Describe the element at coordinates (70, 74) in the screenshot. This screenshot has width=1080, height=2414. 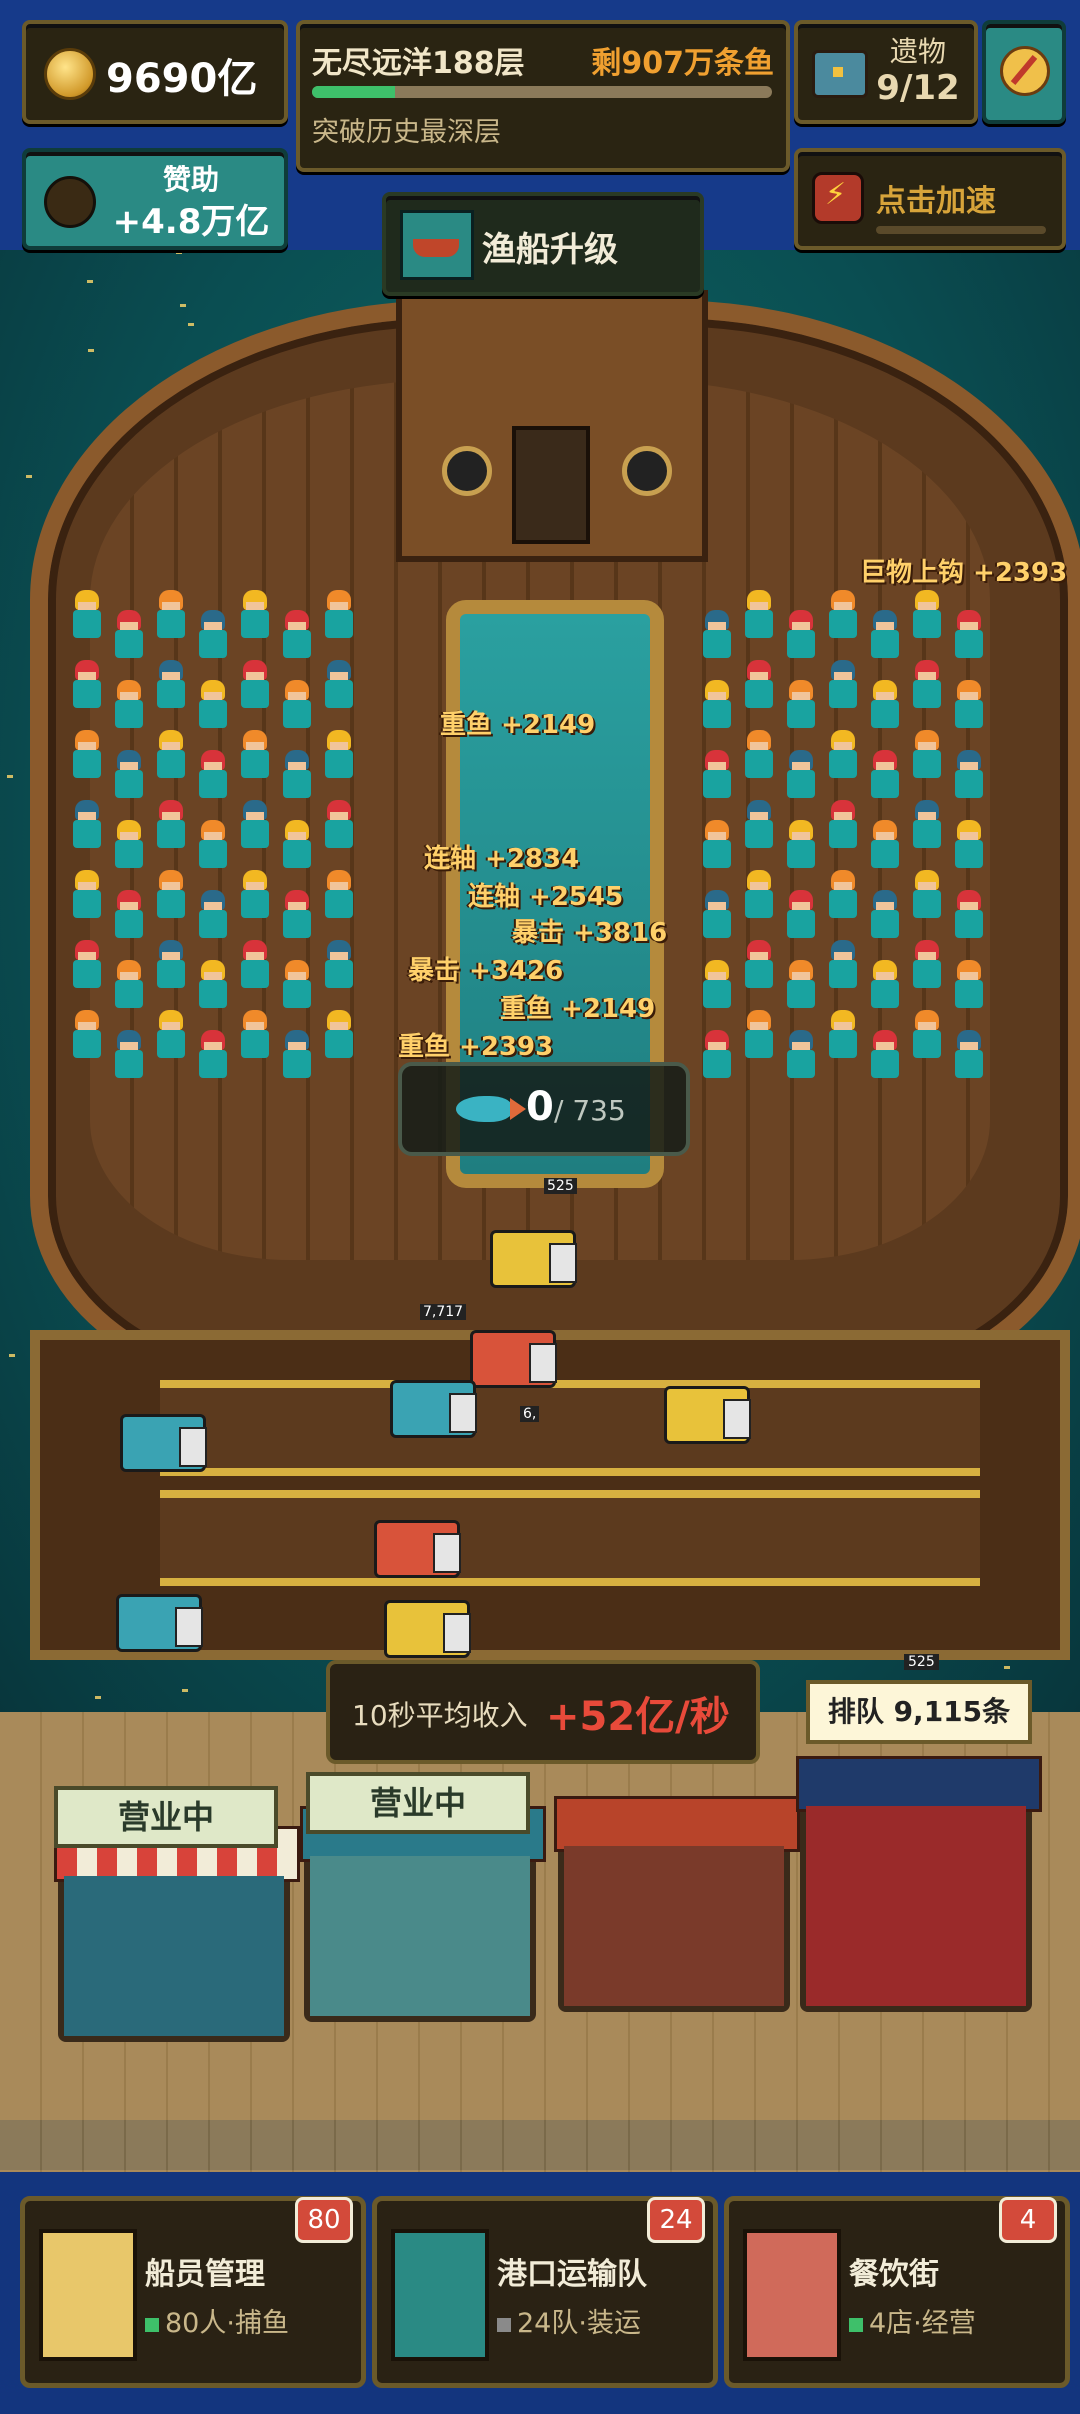
I see `coin-icon` at that location.